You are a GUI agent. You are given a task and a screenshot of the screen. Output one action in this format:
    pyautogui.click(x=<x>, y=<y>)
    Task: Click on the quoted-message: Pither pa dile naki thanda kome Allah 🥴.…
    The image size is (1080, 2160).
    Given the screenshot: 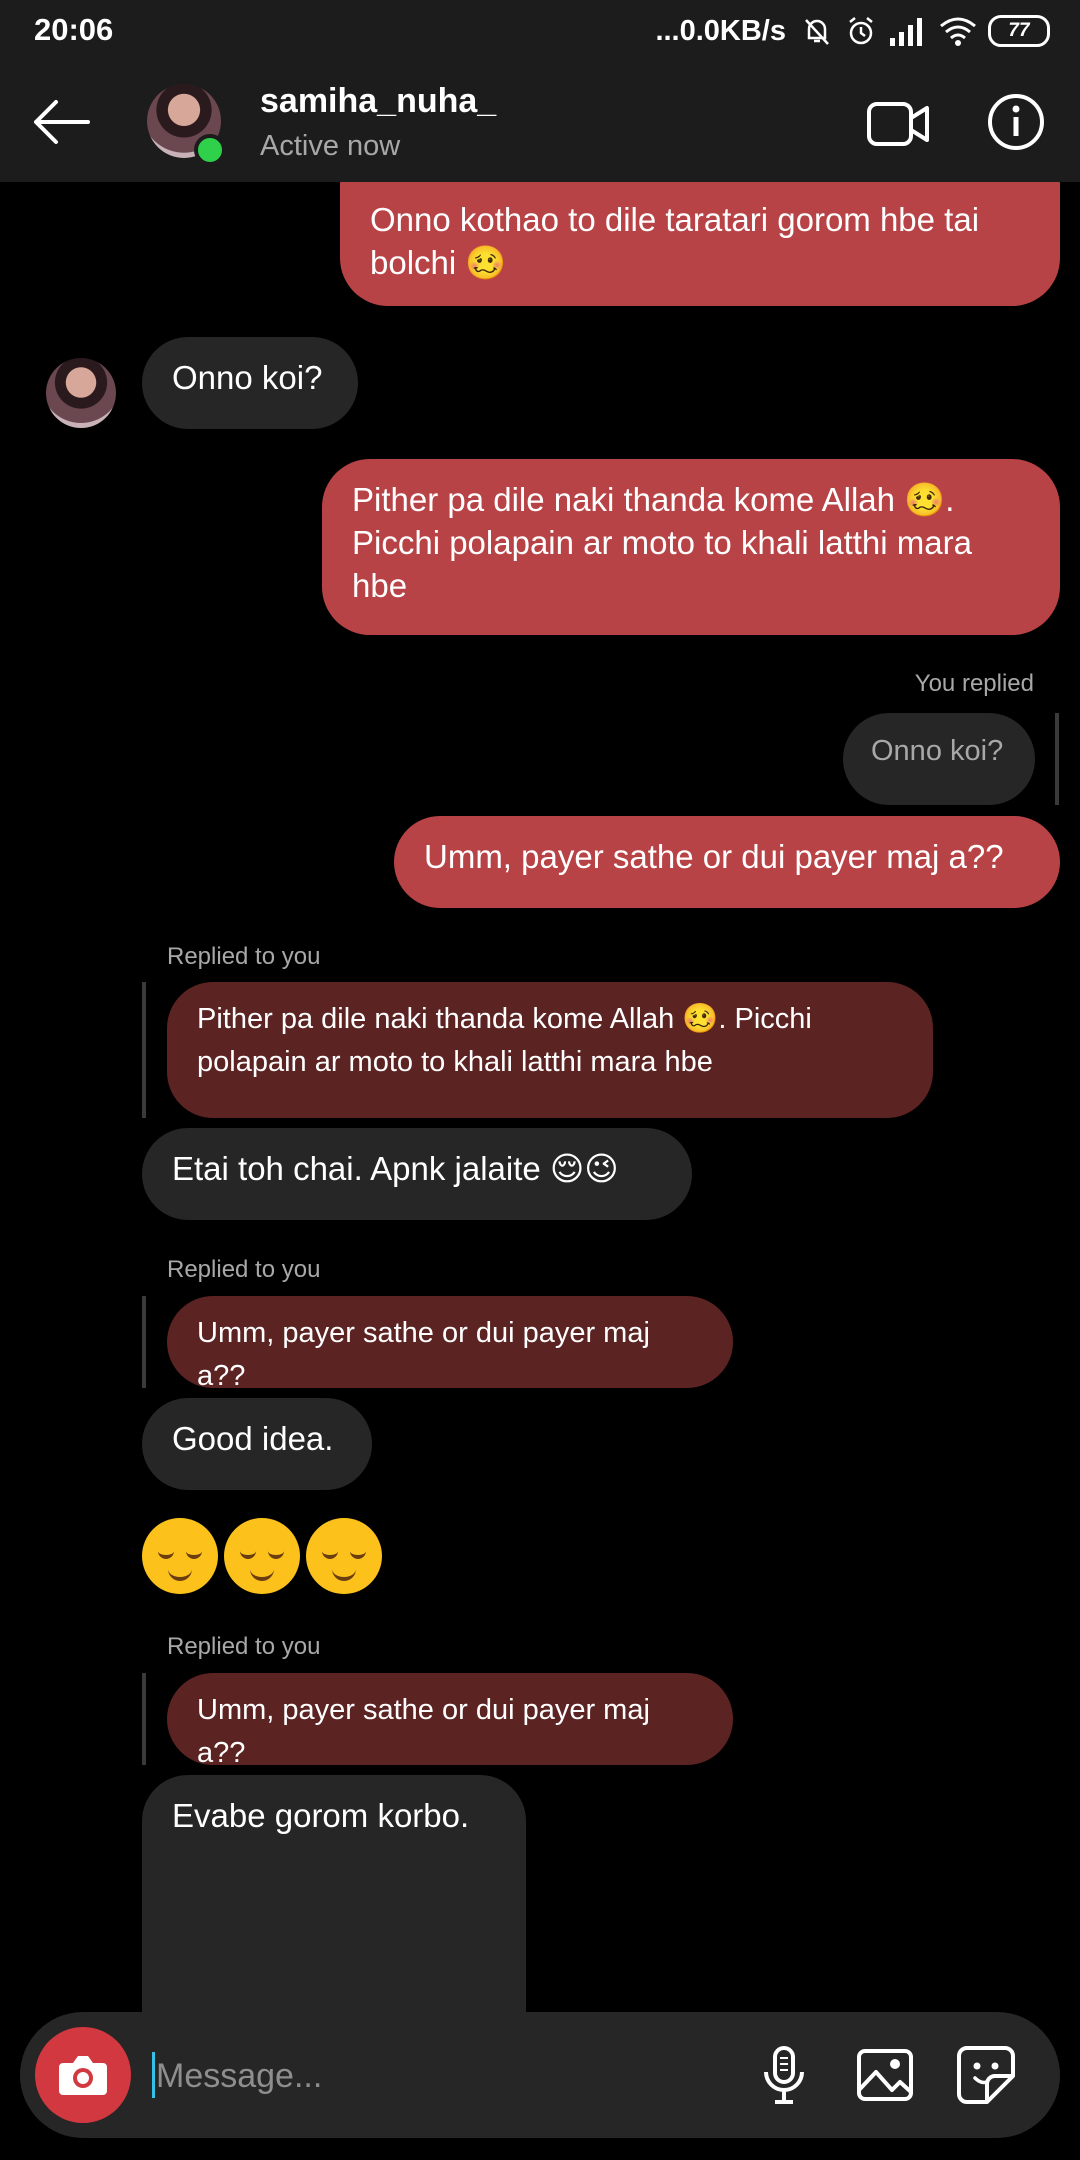 What is the action you would take?
    pyautogui.click(x=550, y=1050)
    